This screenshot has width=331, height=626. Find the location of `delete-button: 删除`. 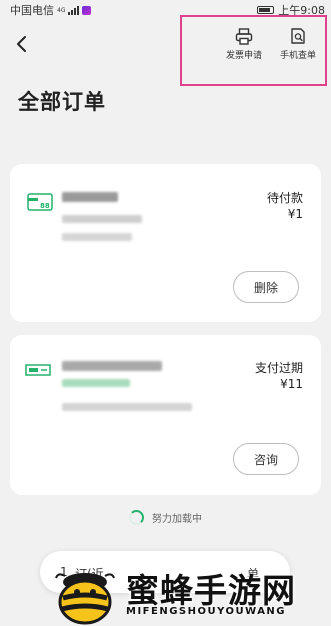

delete-button: 删除 is located at coordinates (266, 287).